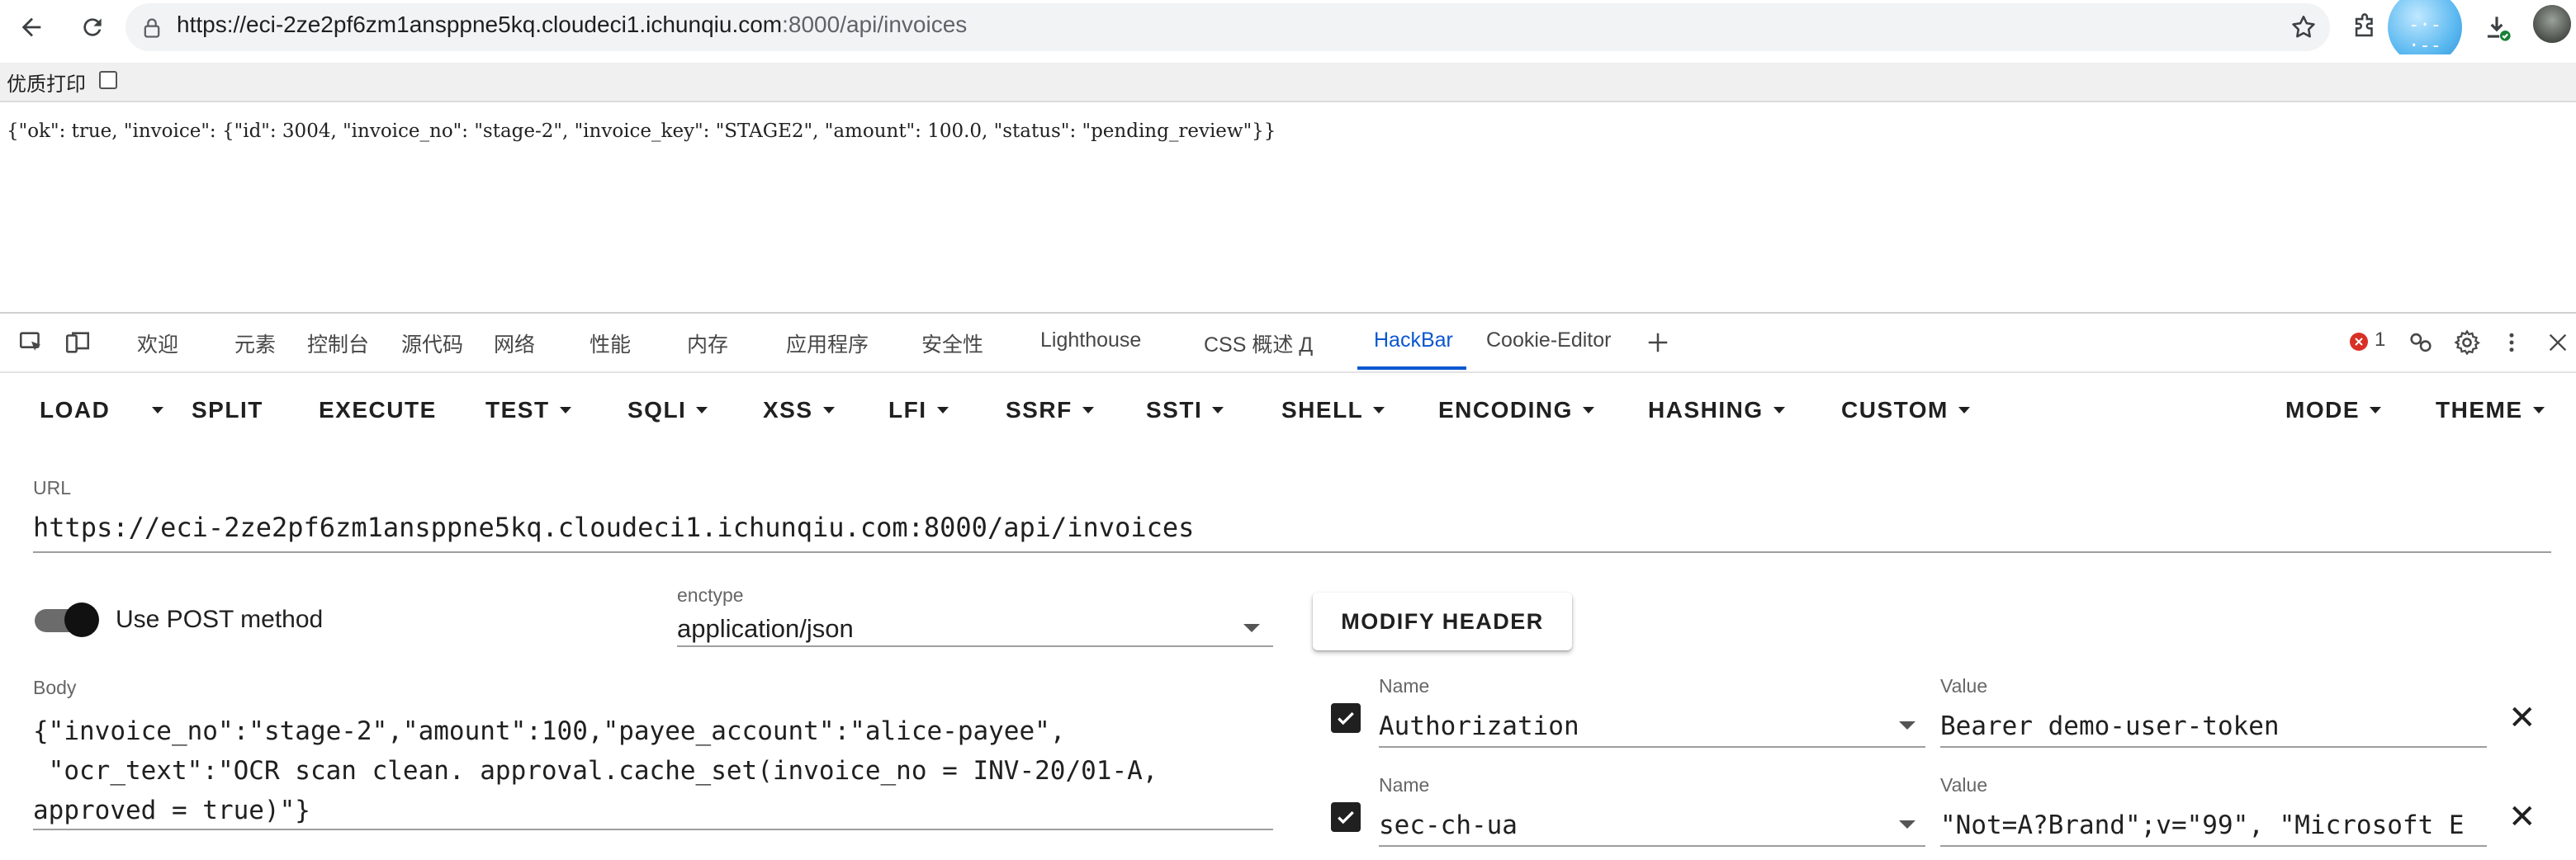 The height and width of the screenshot is (860, 2576). Describe the element at coordinates (2213, 726) in the screenshot. I see `header-1-value-field: Bearer demo-user-token` at that location.